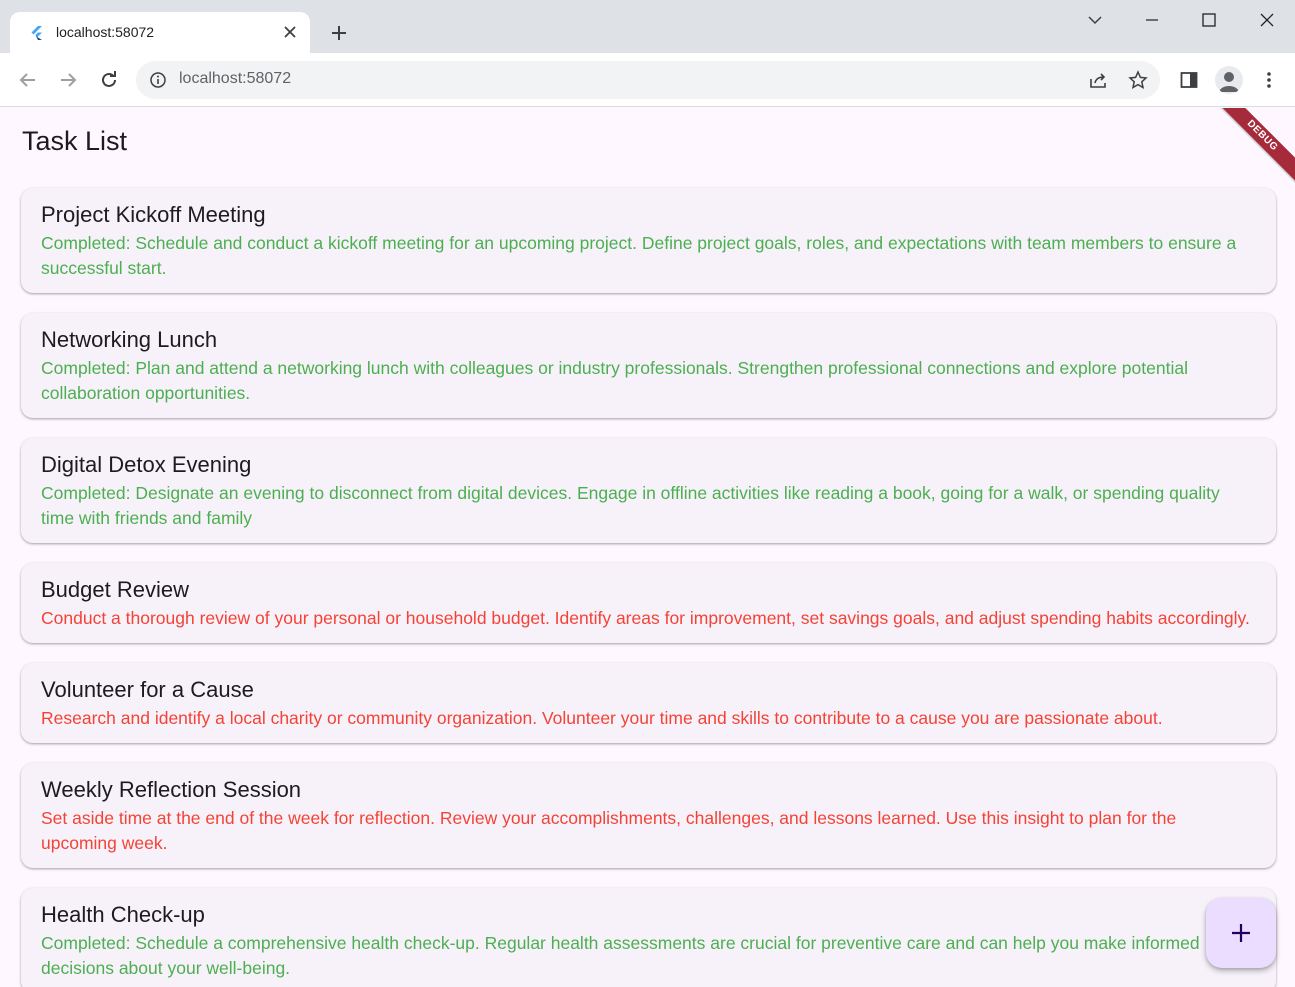 The image size is (1295, 987). I want to click on tab-title: localhost:58072, so click(105, 32).